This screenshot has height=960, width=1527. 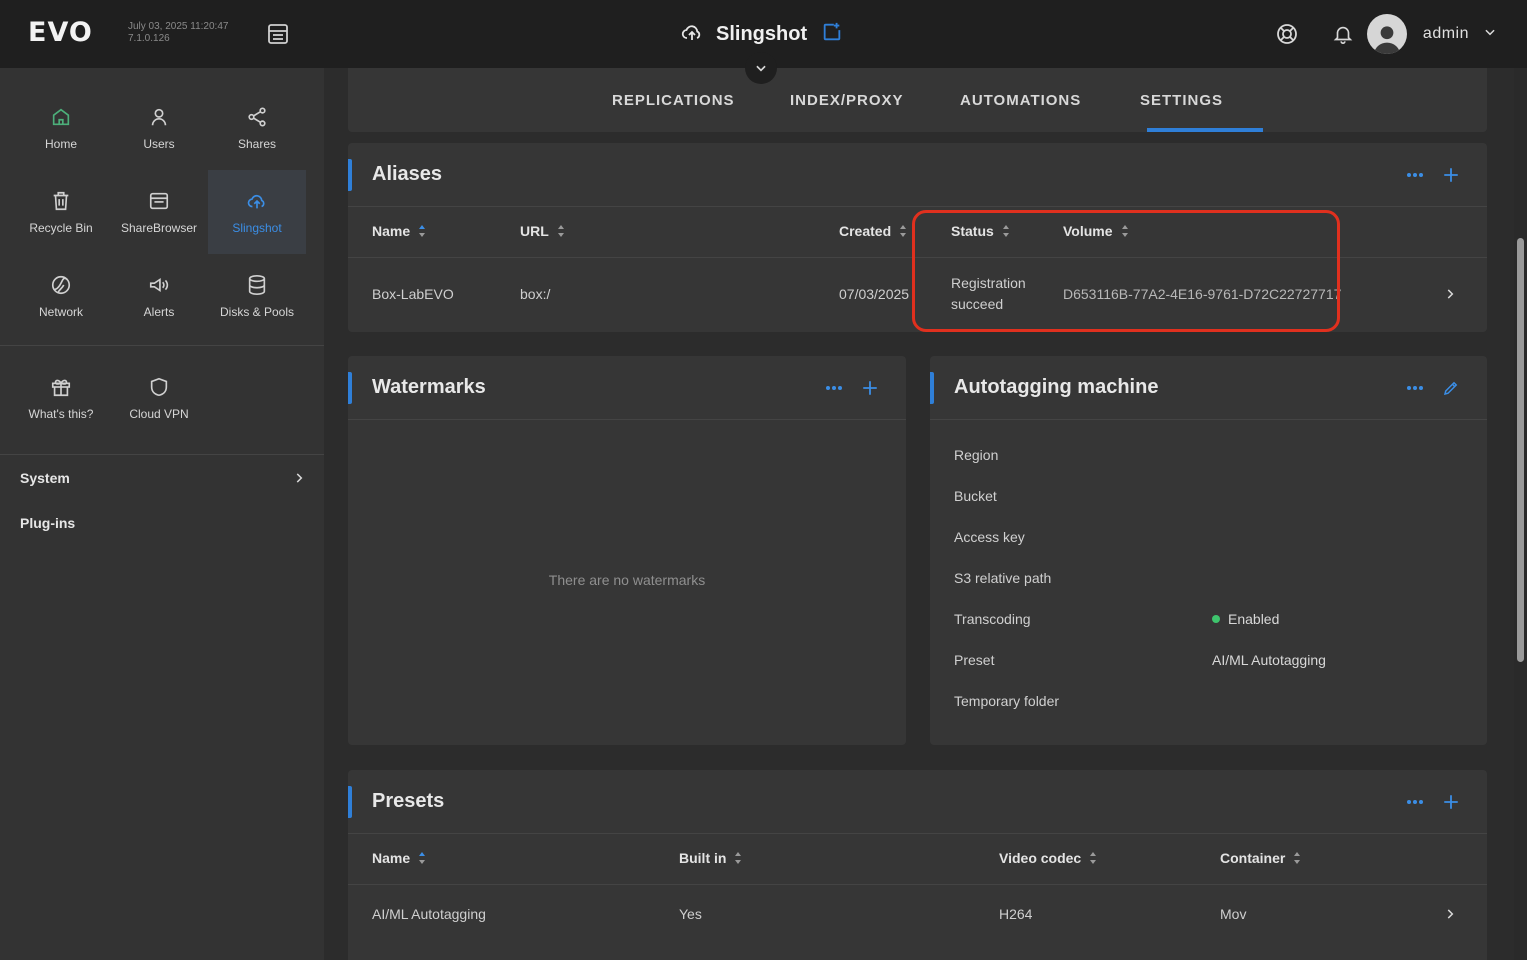 I want to click on evo-logo: EVO, so click(x=60, y=32).